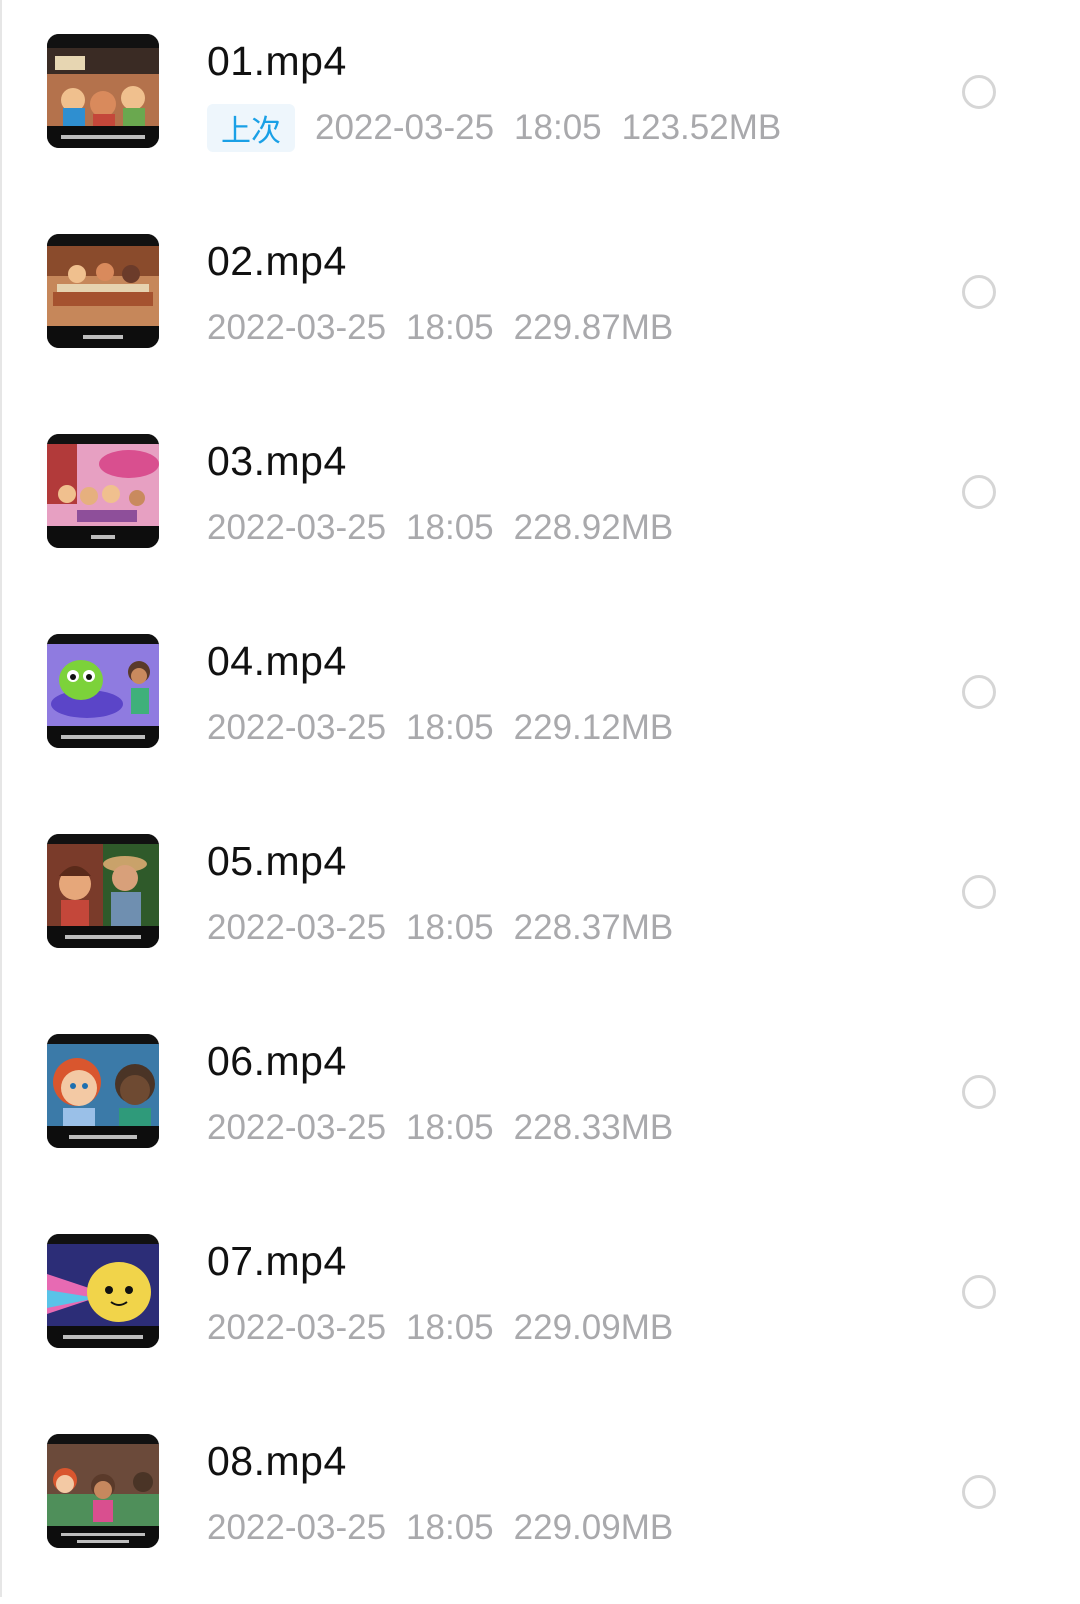  Describe the element at coordinates (277, 61) in the screenshot. I see `file-name: 01.mp4` at that location.